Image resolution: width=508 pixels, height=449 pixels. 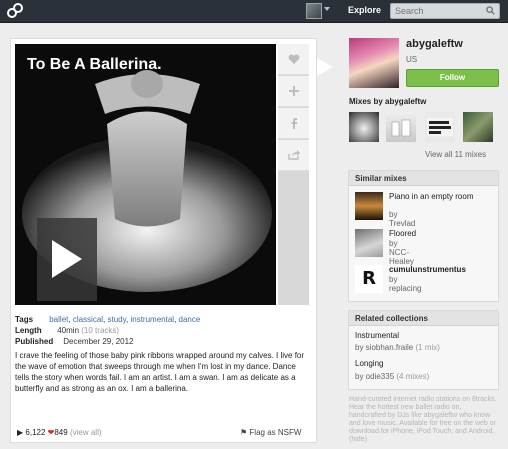 What do you see at coordinates (369, 363) in the screenshot?
I see `collection-title: Longing` at bounding box center [369, 363].